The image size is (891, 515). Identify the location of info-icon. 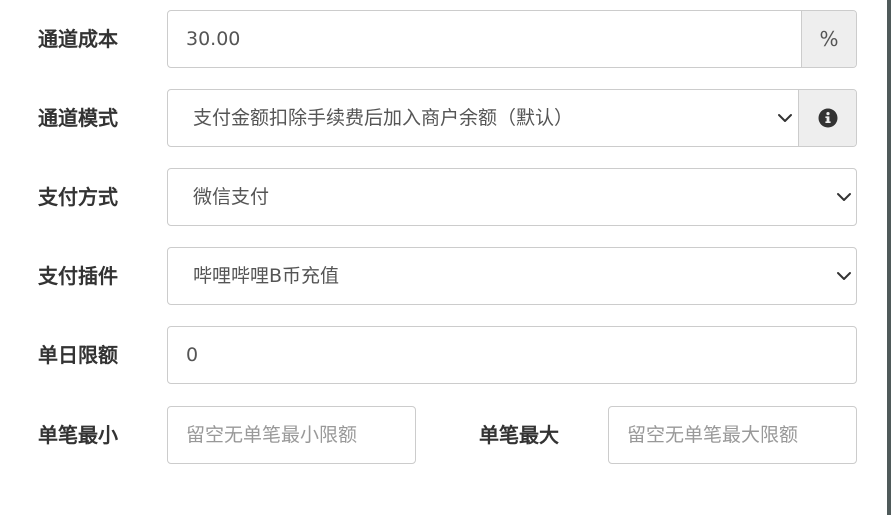
(827, 118).